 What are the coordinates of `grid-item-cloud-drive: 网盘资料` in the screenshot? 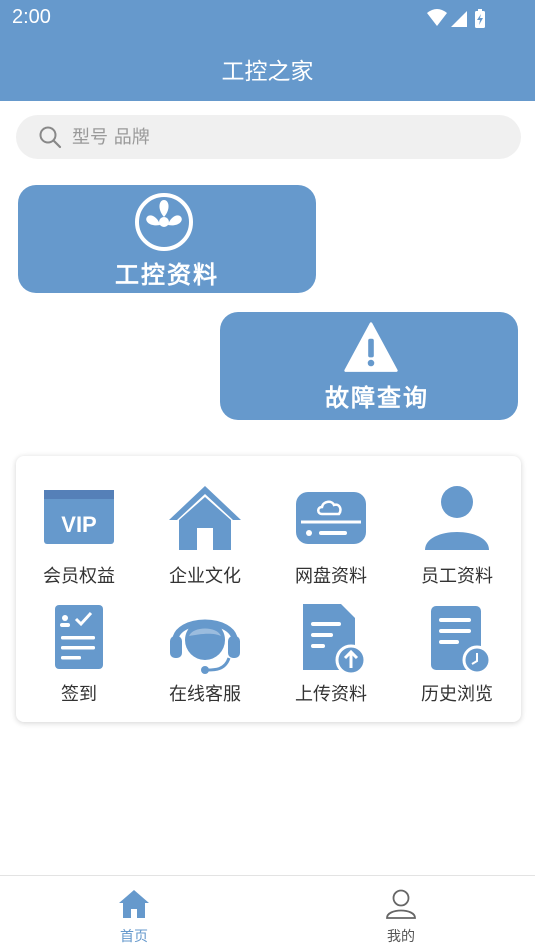 It's located at (331, 544).